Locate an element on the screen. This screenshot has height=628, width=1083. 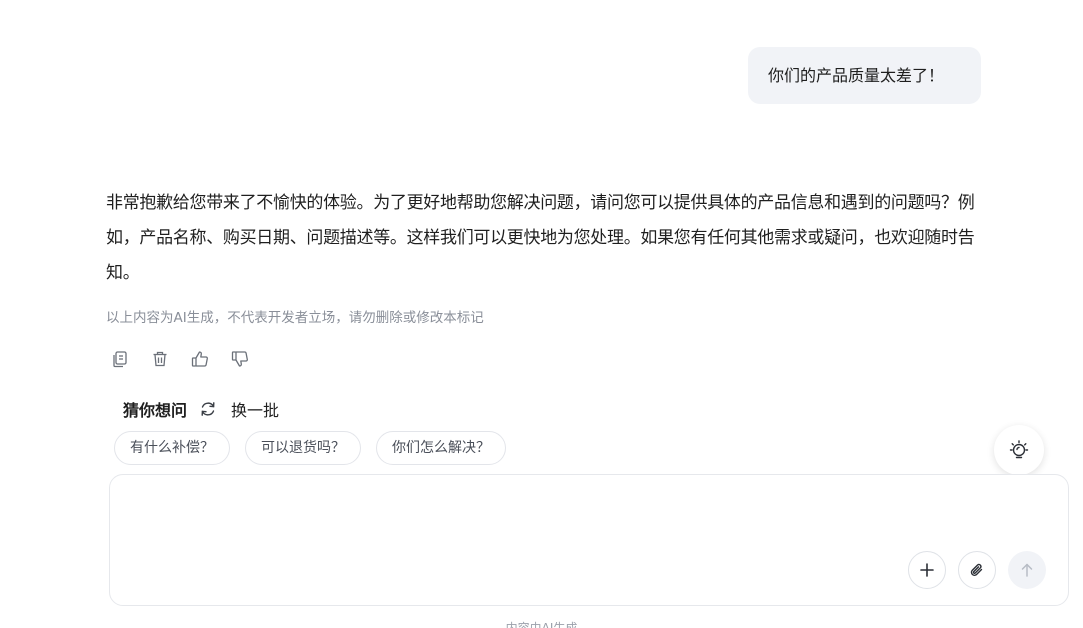
arrow-up-icon is located at coordinates (1027, 570).